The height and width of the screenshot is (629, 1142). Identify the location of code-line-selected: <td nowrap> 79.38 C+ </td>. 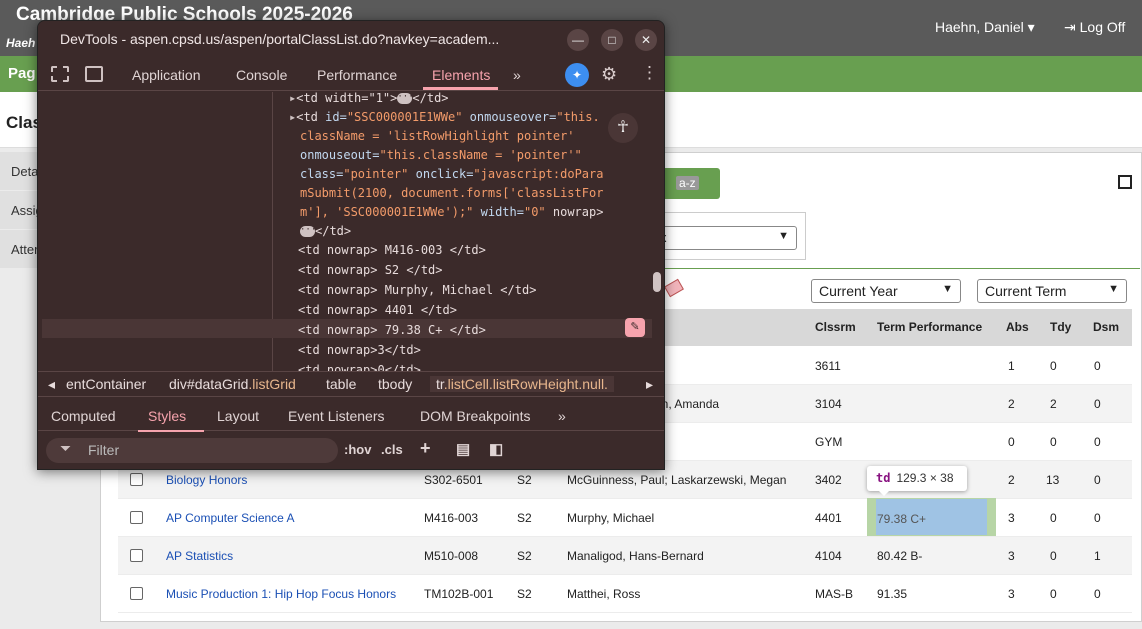
(392, 330).